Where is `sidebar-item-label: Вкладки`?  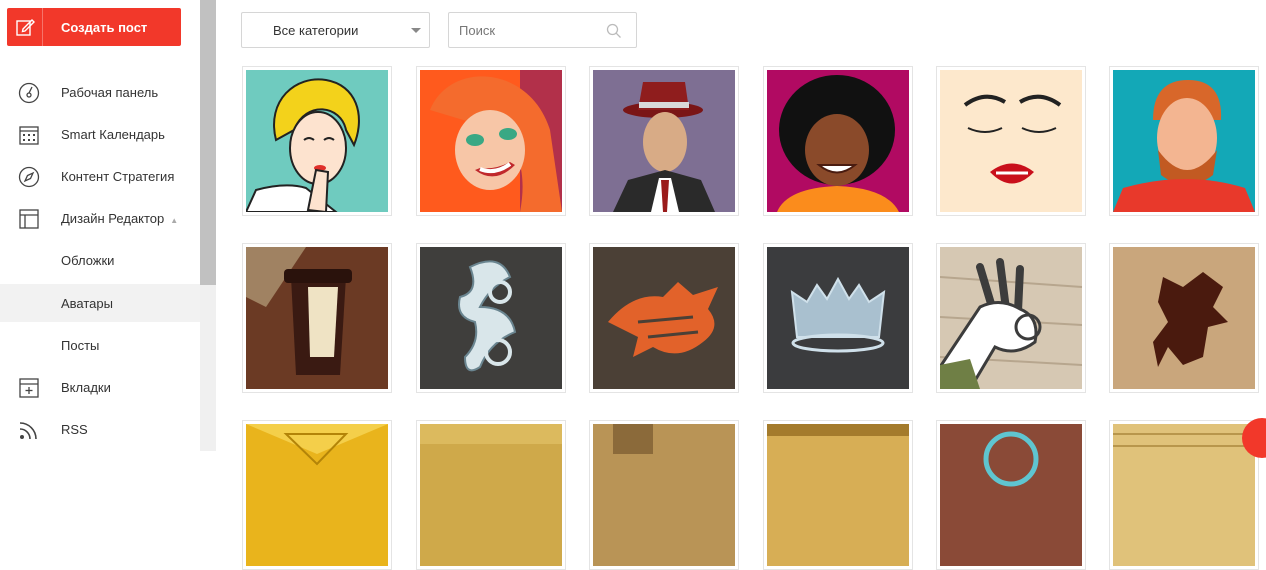 sidebar-item-label: Вкладки is located at coordinates (86, 387).